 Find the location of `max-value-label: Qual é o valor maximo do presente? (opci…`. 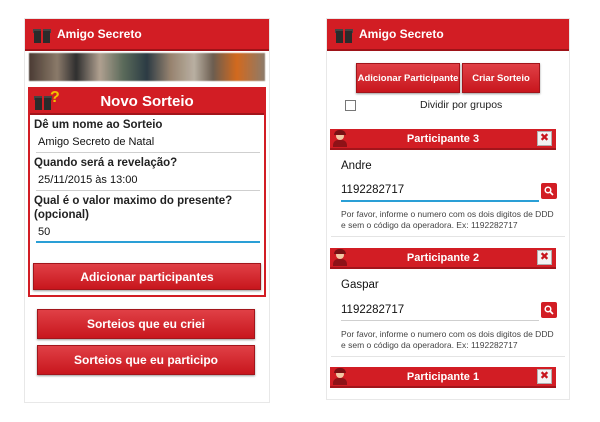

max-value-label: Qual é o valor maximo do presente? (opci… is located at coordinates (133, 208).